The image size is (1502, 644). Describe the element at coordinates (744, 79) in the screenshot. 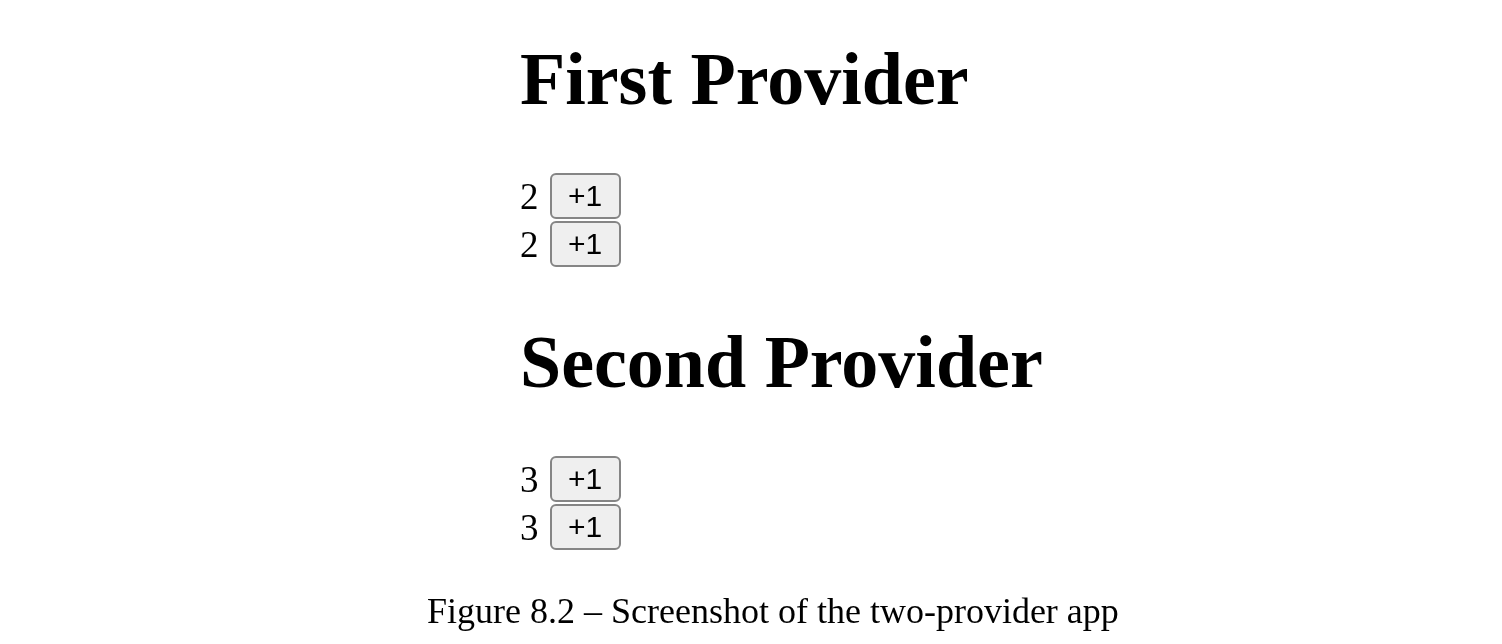

I see `provider-heading: First Provider` at that location.